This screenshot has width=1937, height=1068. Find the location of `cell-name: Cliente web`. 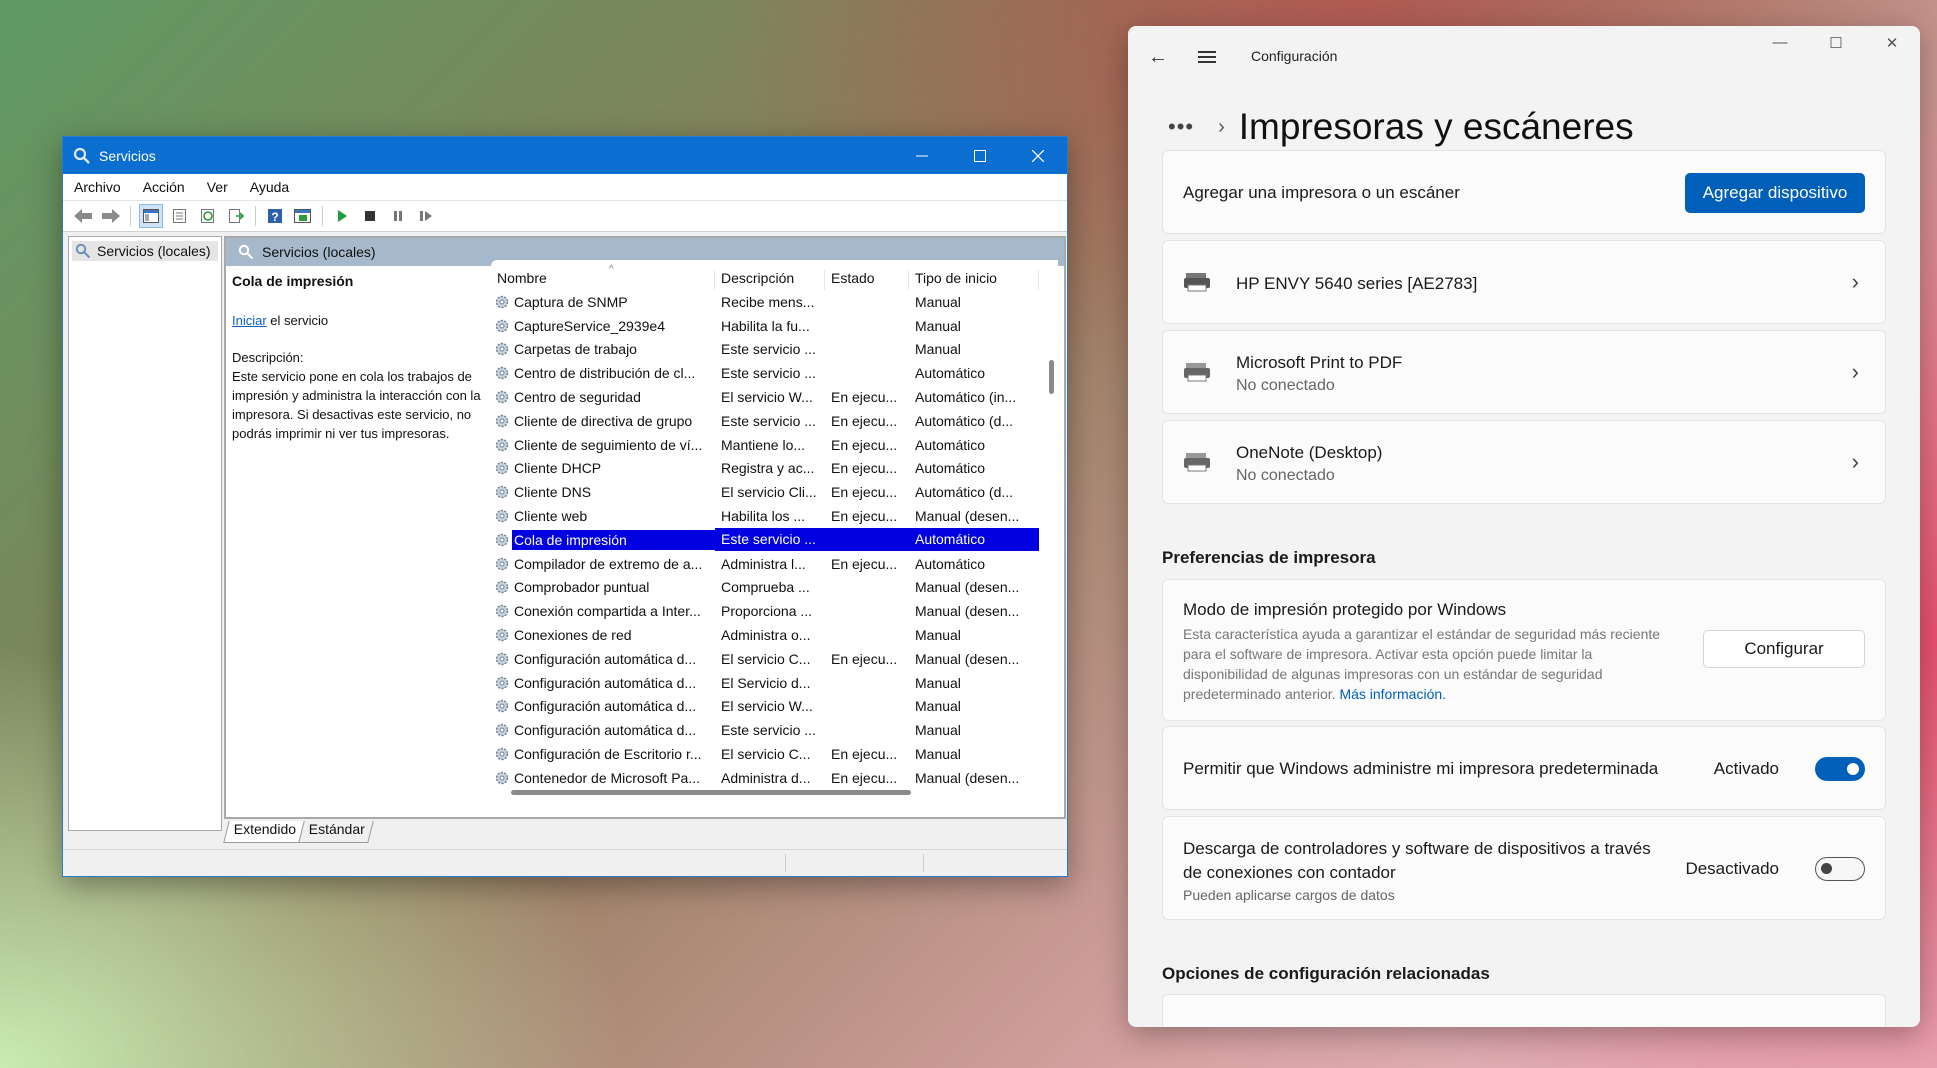

cell-name: Cliente web is located at coordinates (603, 516).